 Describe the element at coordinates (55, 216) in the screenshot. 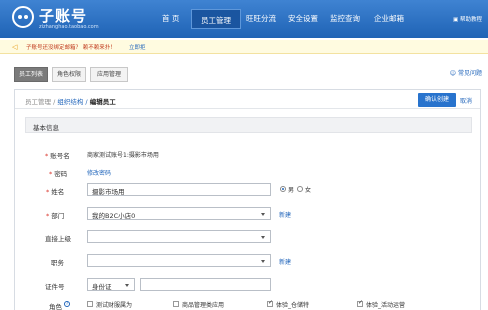

I see `department-label: * 部门` at that location.